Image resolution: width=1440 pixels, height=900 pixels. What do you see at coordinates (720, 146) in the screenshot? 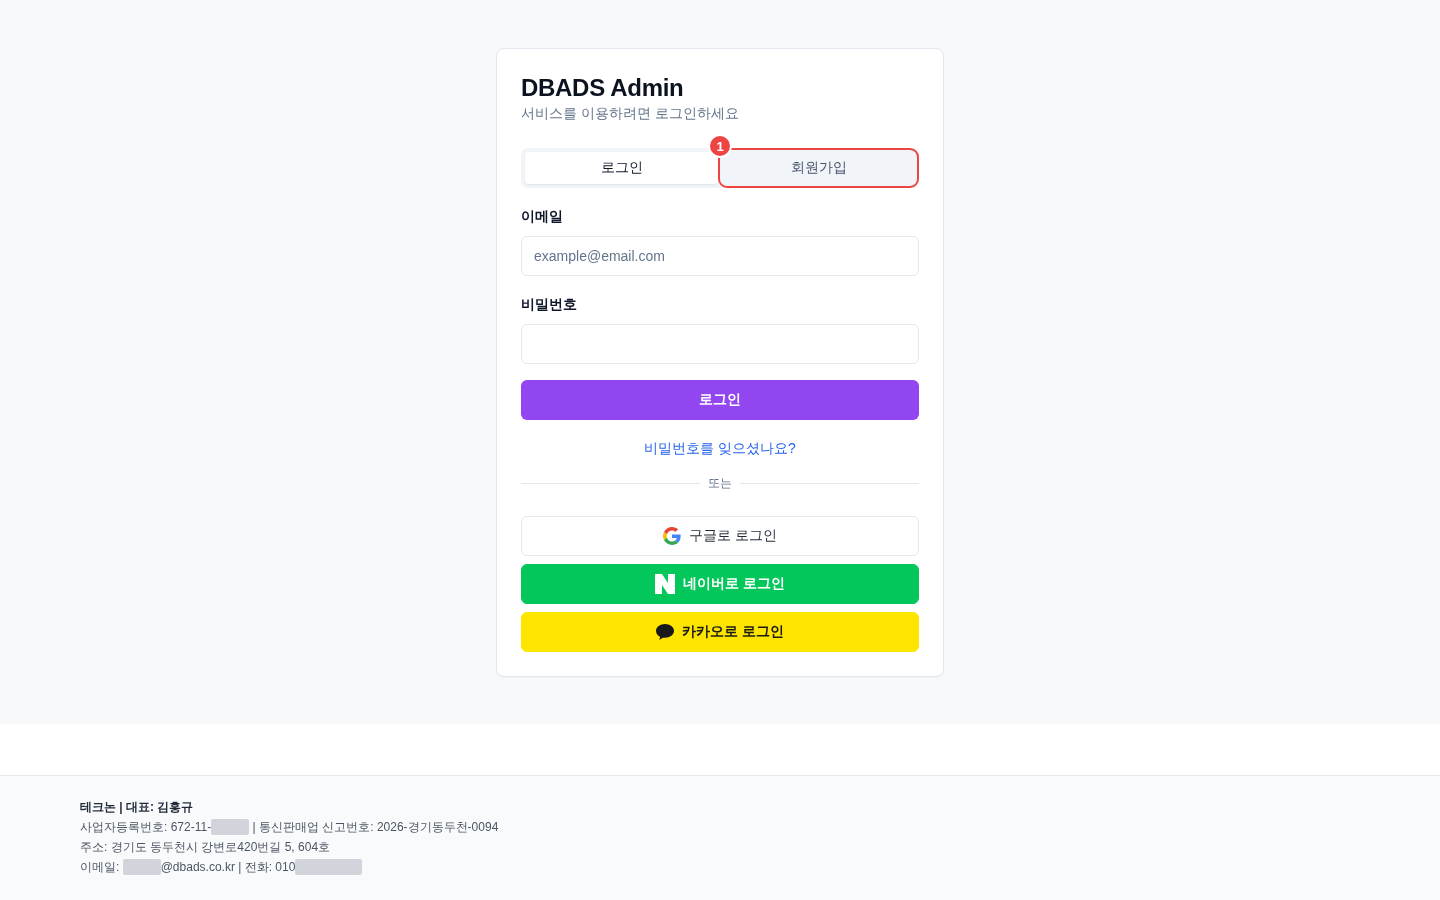
I see `step-marker: 1` at bounding box center [720, 146].